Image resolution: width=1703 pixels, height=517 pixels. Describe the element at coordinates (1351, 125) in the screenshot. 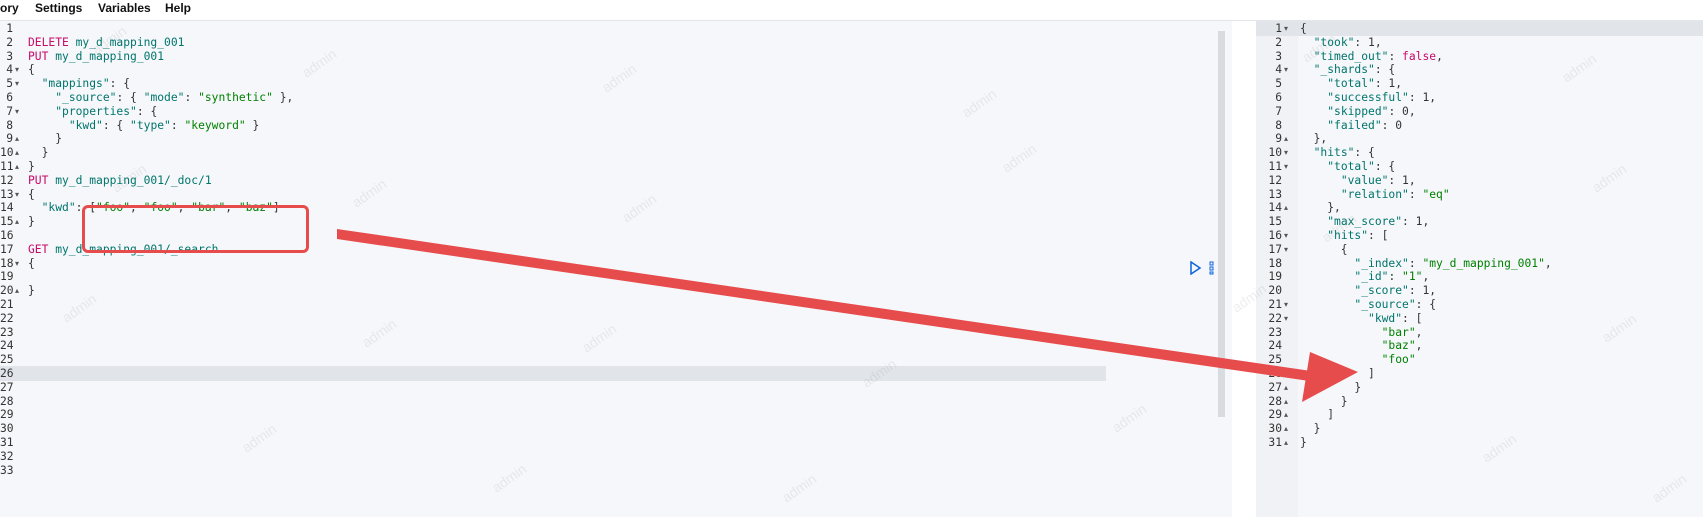

I see `code-line: "failed": 0` at that location.